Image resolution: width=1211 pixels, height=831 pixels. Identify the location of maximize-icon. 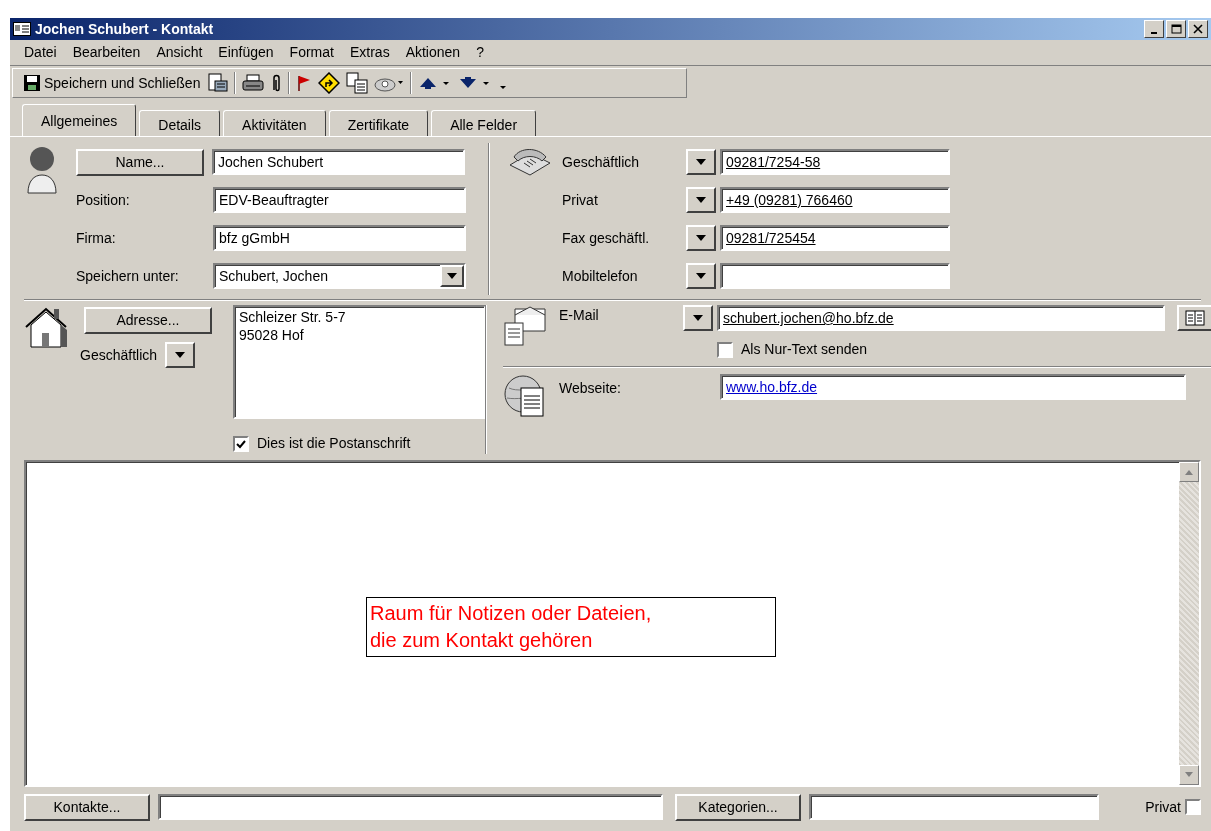
(1176, 29).